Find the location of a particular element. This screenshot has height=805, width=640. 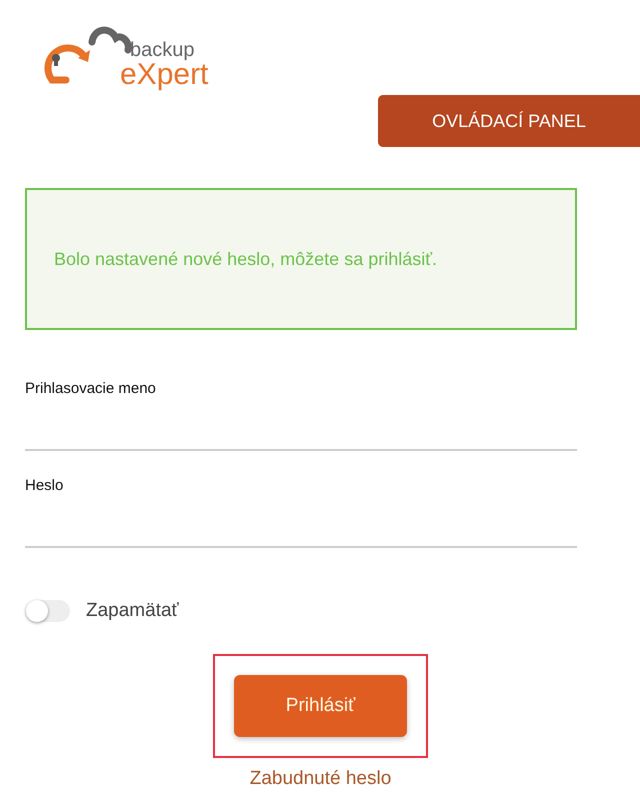

alert-message: Bolo nastavené nové heslo, môžete sa prihlásiť. is located at coordinates (246, 259).